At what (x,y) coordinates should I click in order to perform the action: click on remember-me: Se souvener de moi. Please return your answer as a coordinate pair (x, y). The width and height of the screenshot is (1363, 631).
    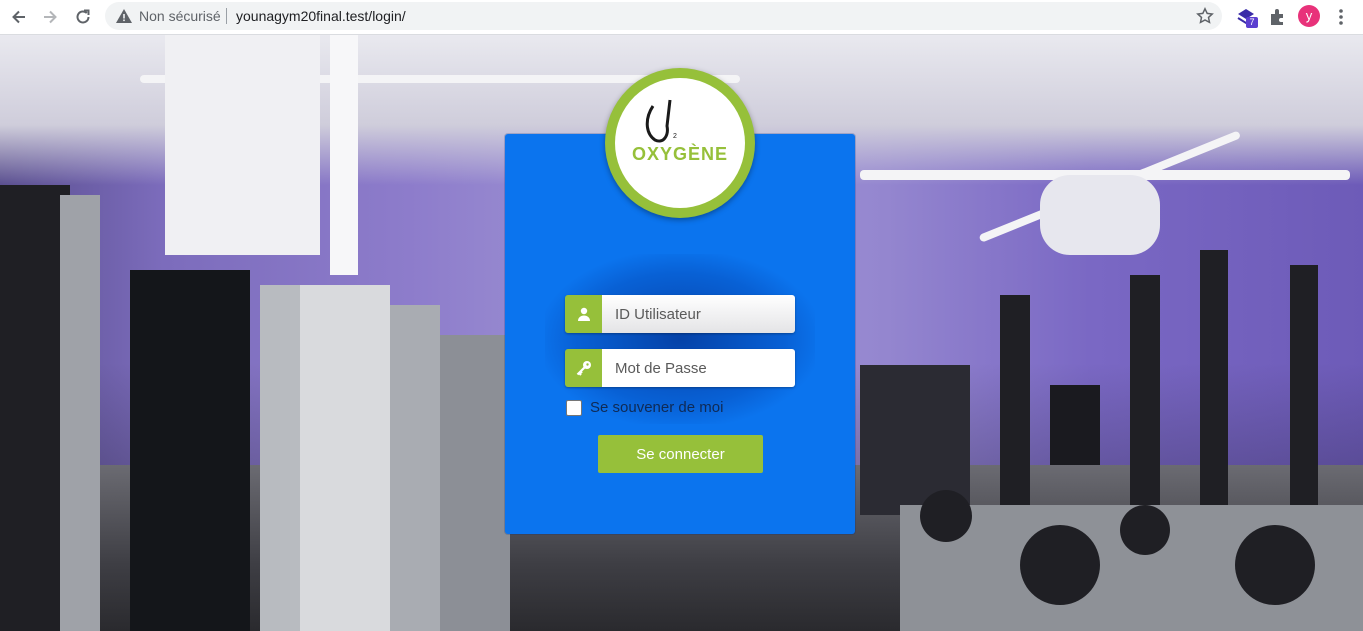
    Looking at the image, I should click on (644, 407).